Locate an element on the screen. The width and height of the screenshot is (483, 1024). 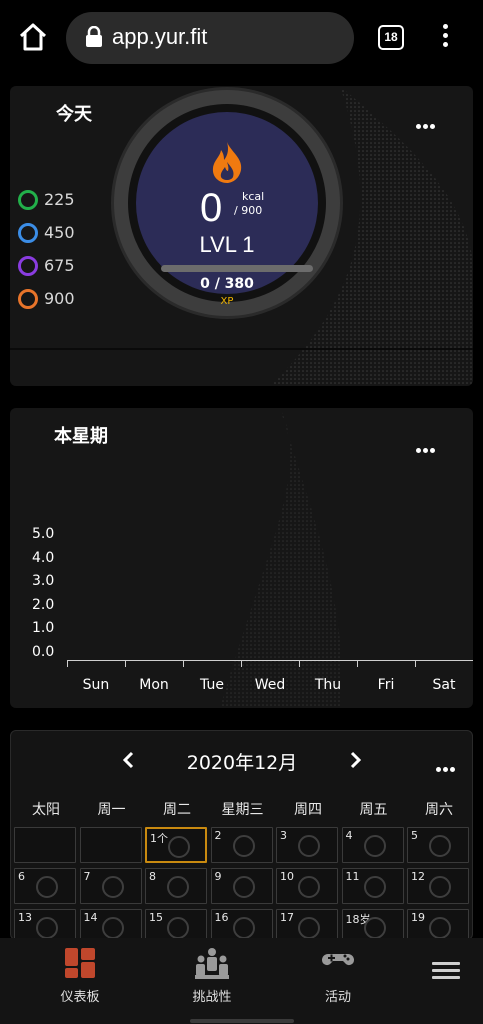
ring-legend-item: 900 is located at coordinates (46, 298).